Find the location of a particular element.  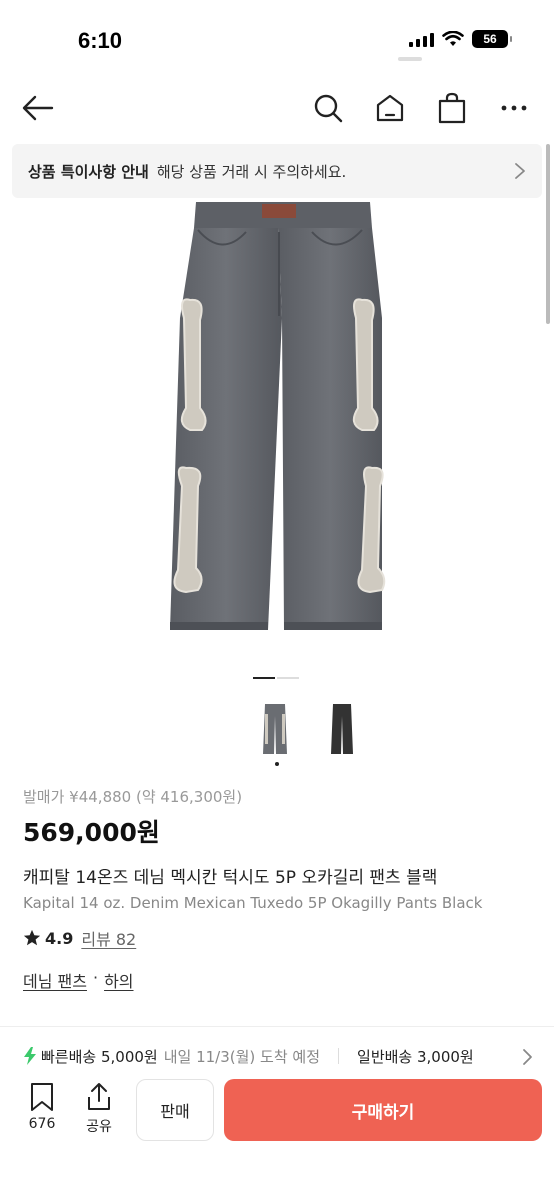

app-header is located at coordinates (277, 108).